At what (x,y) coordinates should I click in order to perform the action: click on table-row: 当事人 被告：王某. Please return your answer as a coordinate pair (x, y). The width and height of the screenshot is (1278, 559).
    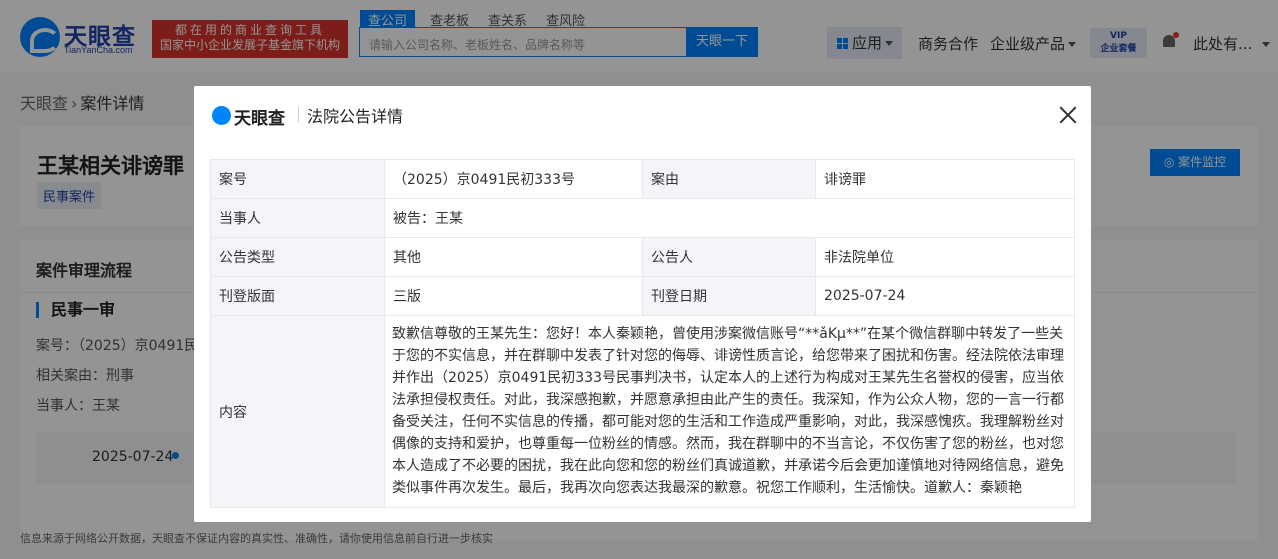
    Looking at the image, I should click on (642, 218).